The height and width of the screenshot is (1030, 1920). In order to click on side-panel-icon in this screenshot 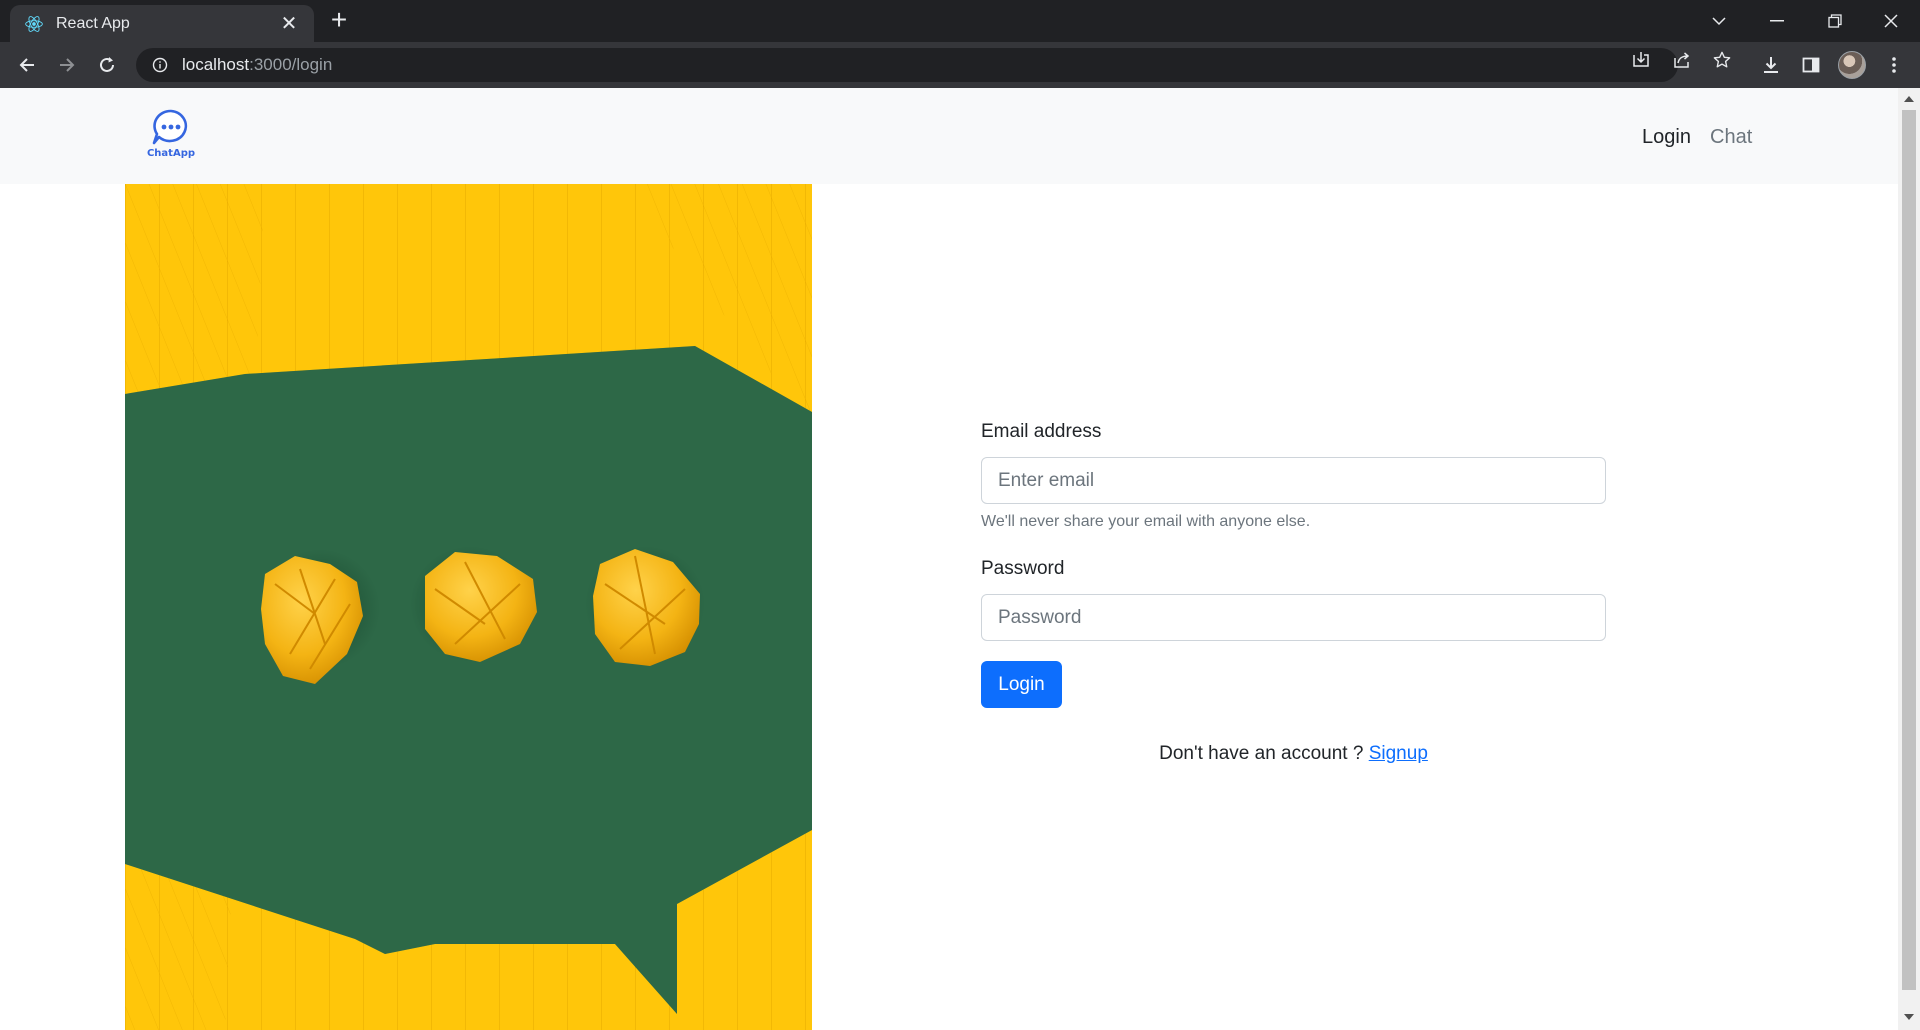, I will do `click(1811, 65)`.